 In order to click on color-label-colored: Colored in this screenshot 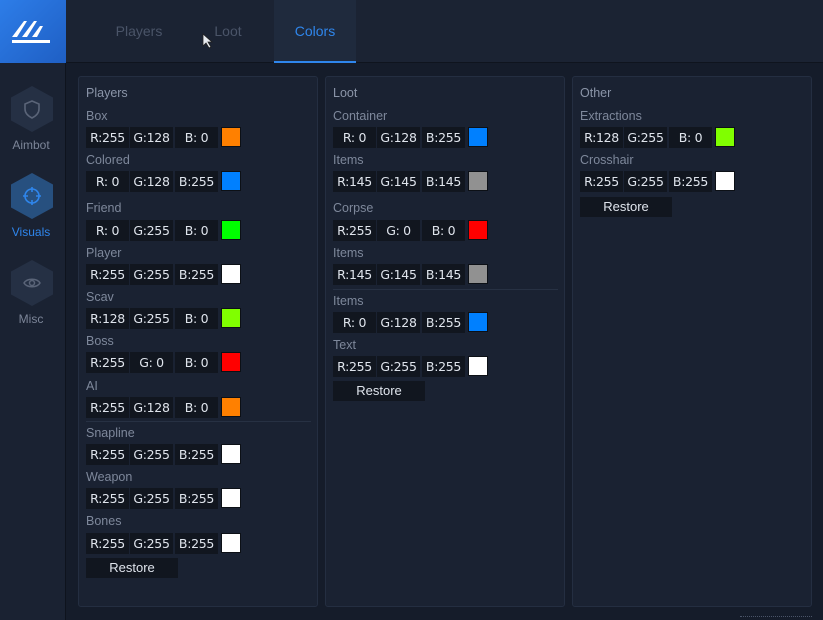, I will do `click(108, 160)`.